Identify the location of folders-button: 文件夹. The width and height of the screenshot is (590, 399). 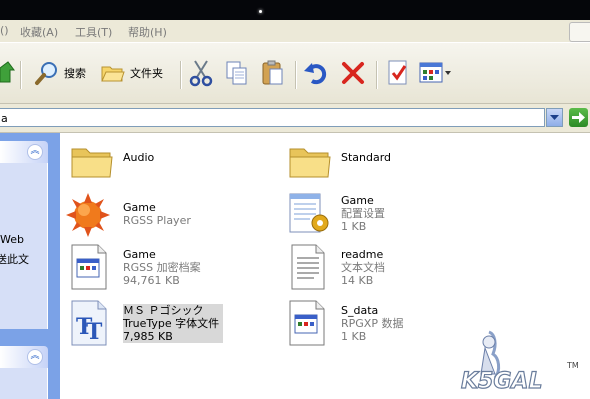
(131, 73).